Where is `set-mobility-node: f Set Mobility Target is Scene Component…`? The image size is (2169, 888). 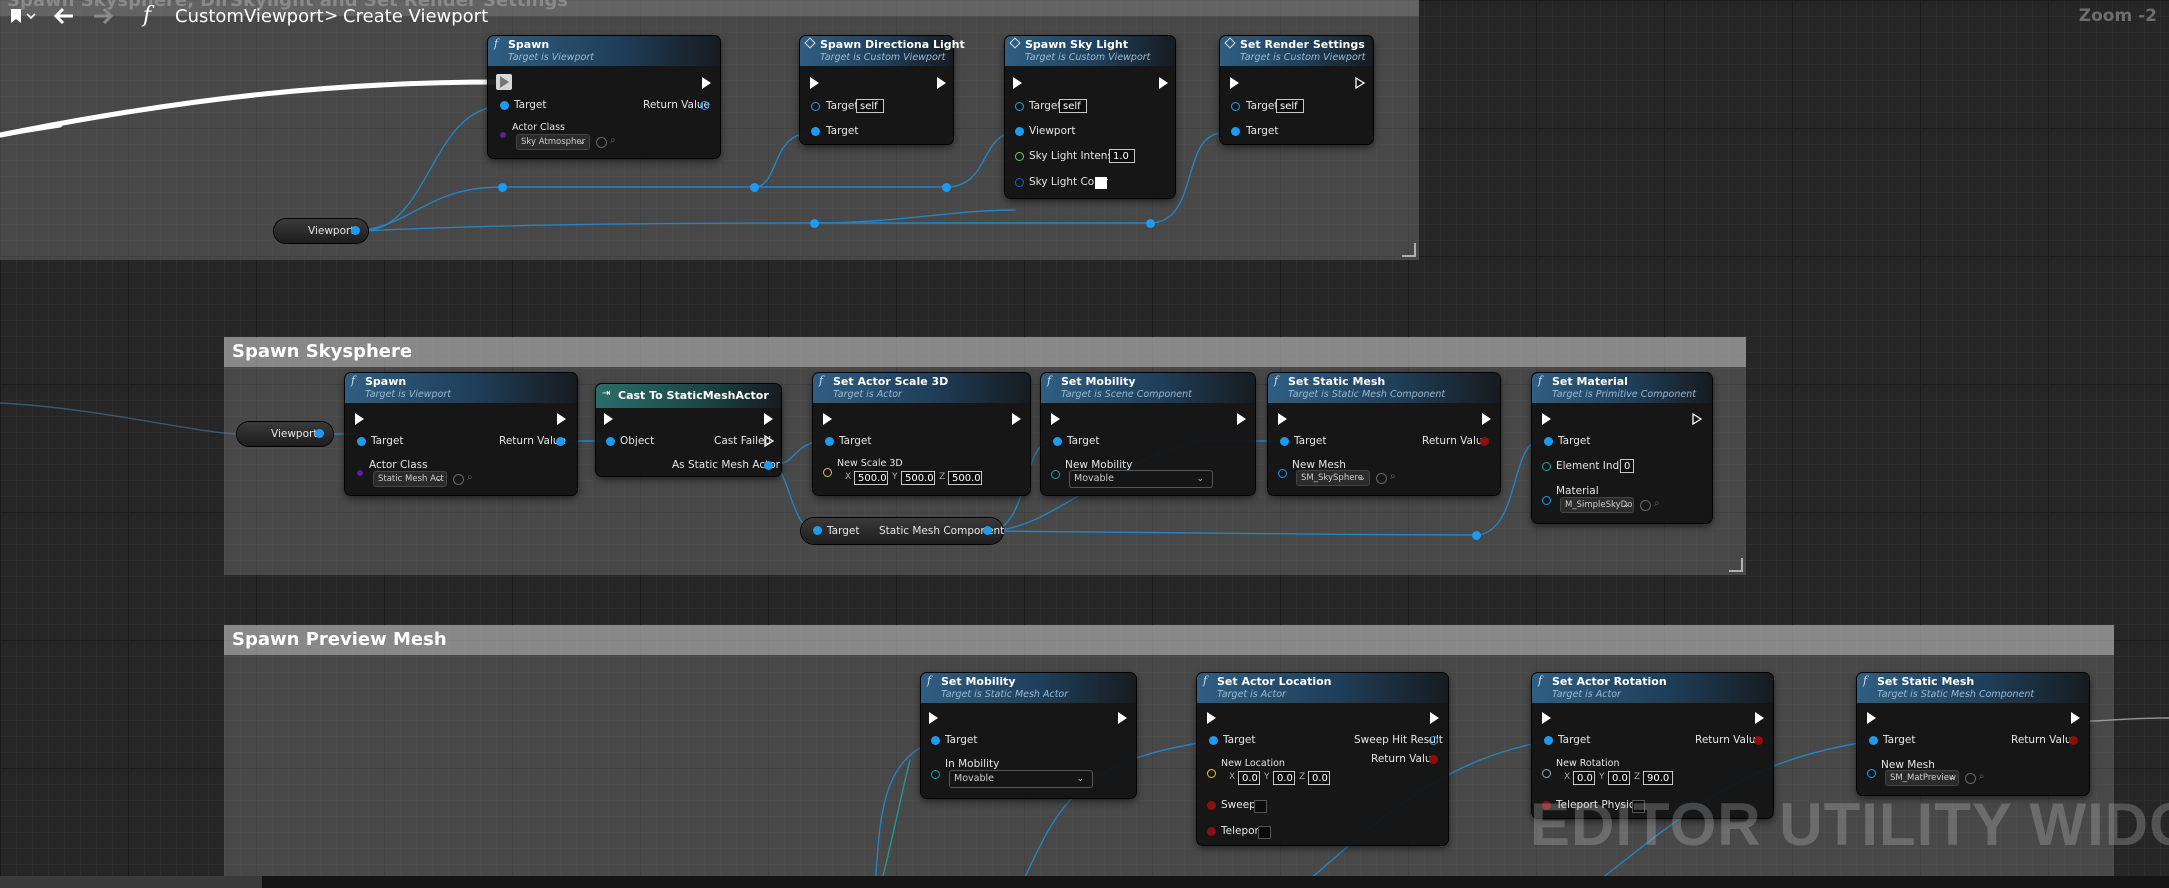 set-mobility-node: f Set Mobility Target is Scene Component… is located at coordinates (1148, 434).